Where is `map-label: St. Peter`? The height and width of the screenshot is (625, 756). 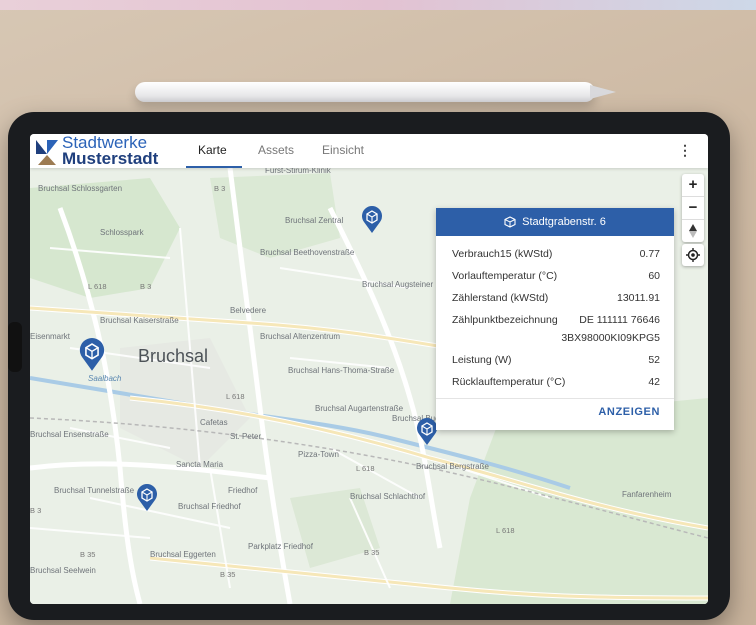 map-label: St. Peter is located at coordinates (246, 436).